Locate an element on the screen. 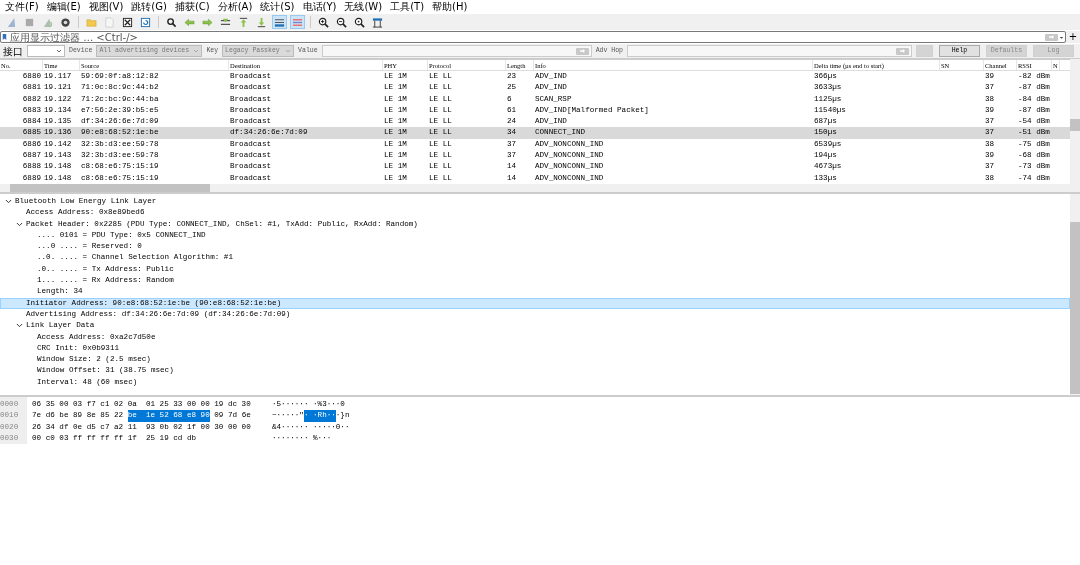 The width and height of the screenshot is (1080, 565). bookmark-icon is located at coordinates (4, 37).